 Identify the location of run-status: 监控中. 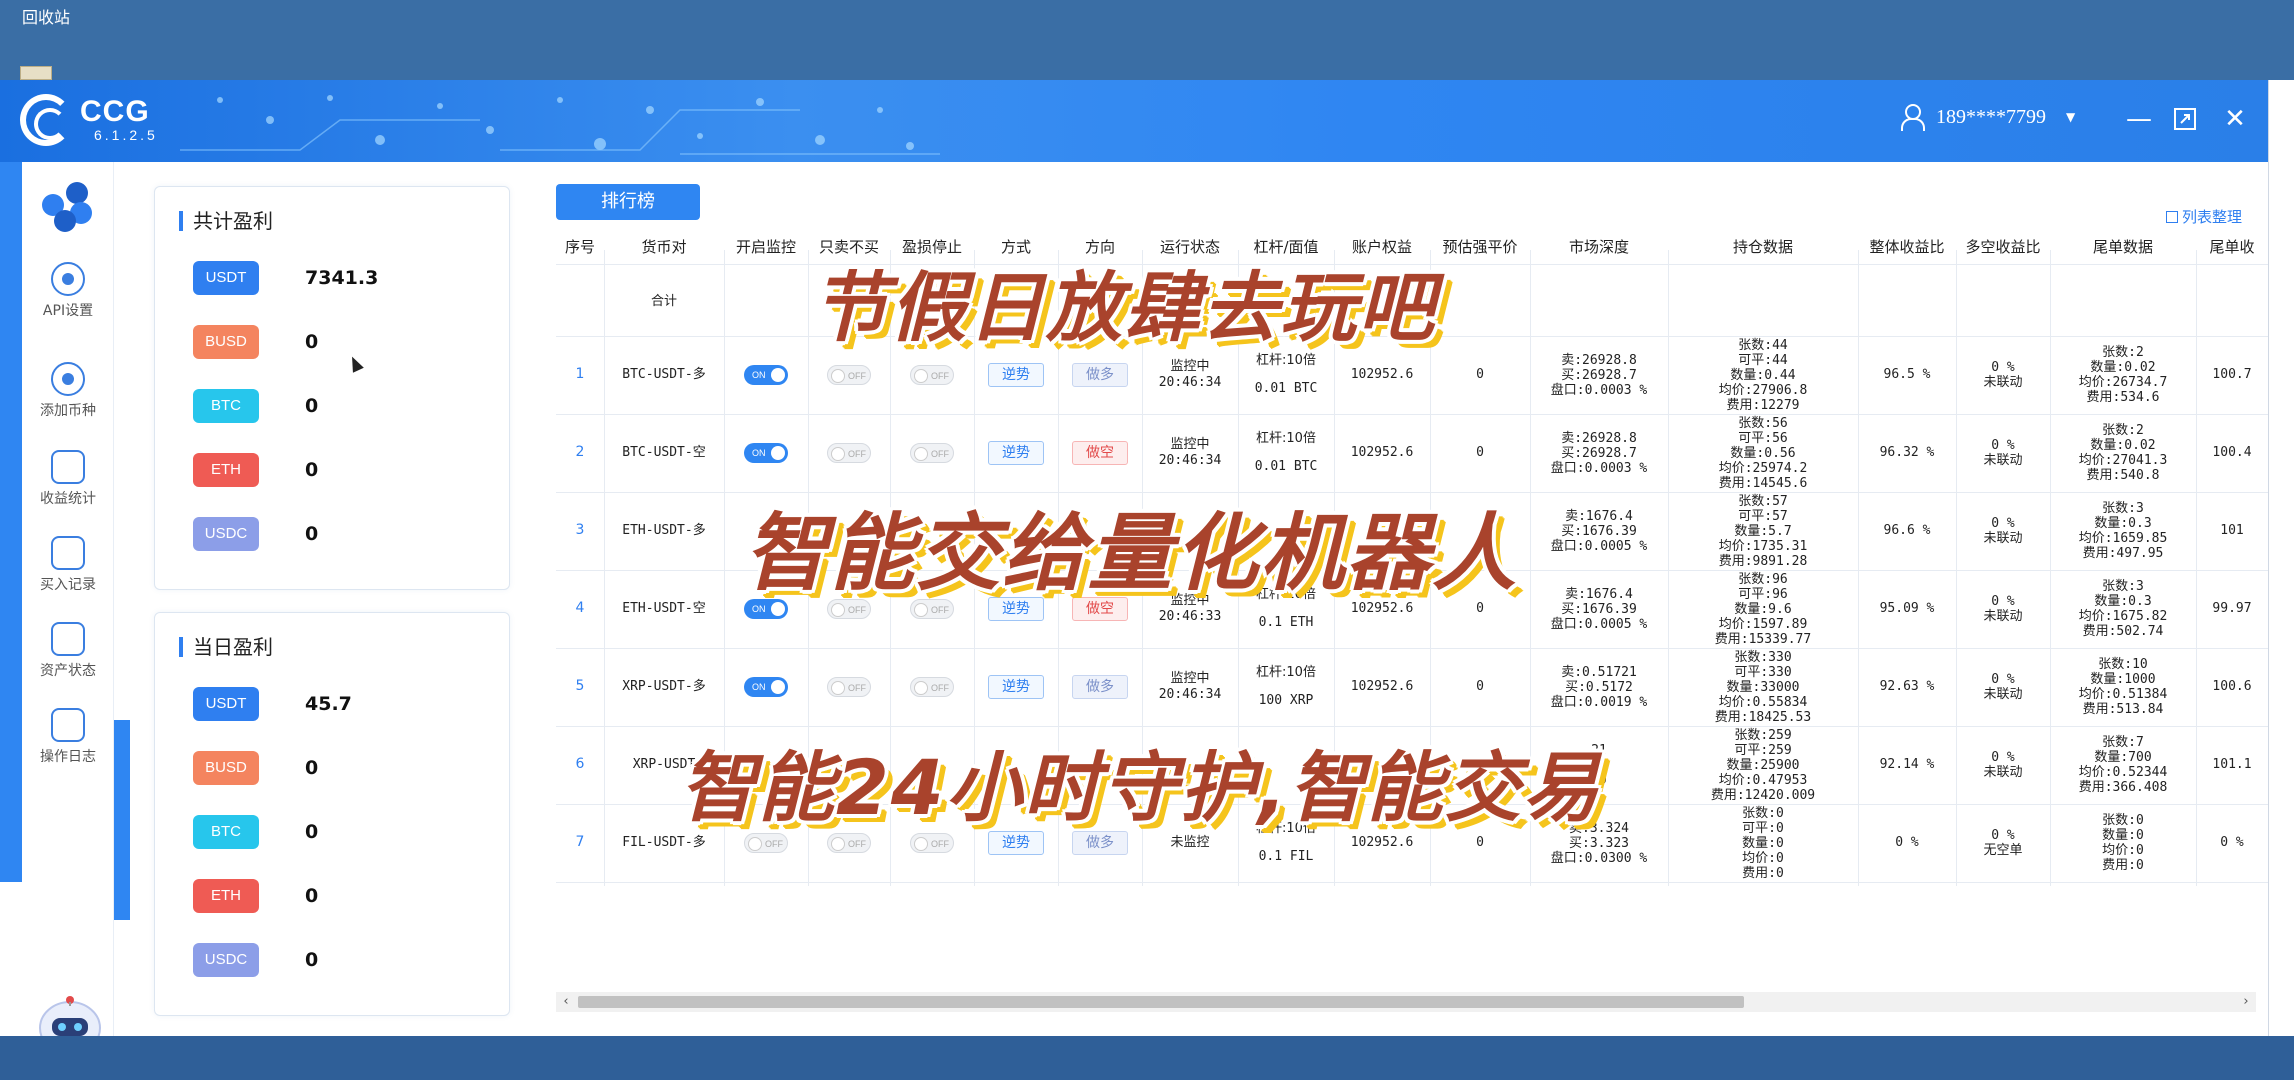
(1190, 366).